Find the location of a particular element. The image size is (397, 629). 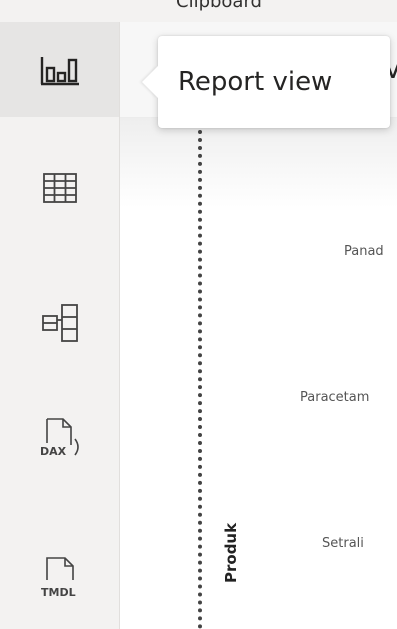

ribbon-group-label: Clipboard is located at coordinates (219, 6).